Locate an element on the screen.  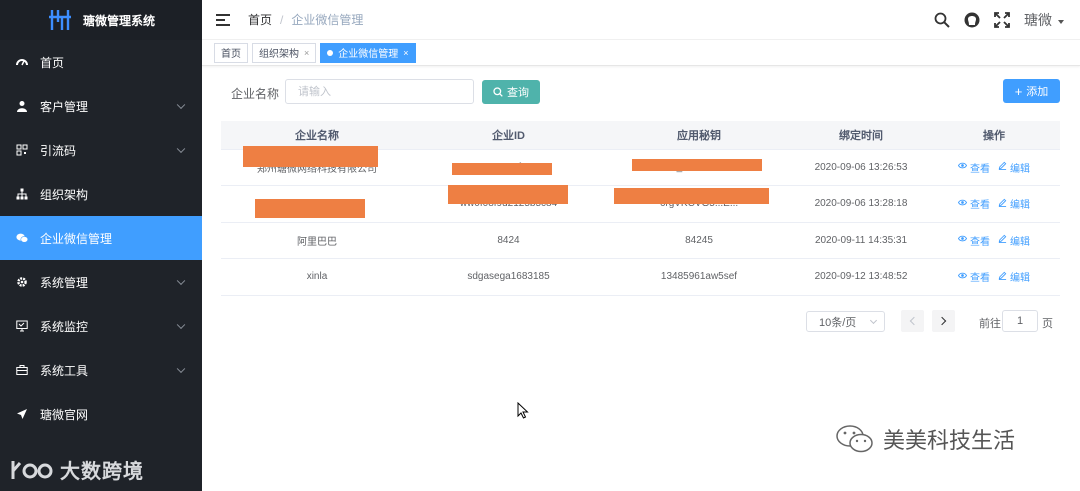
sidebar-item-label: 企业微信管理 is located at coordinates (76, 238).